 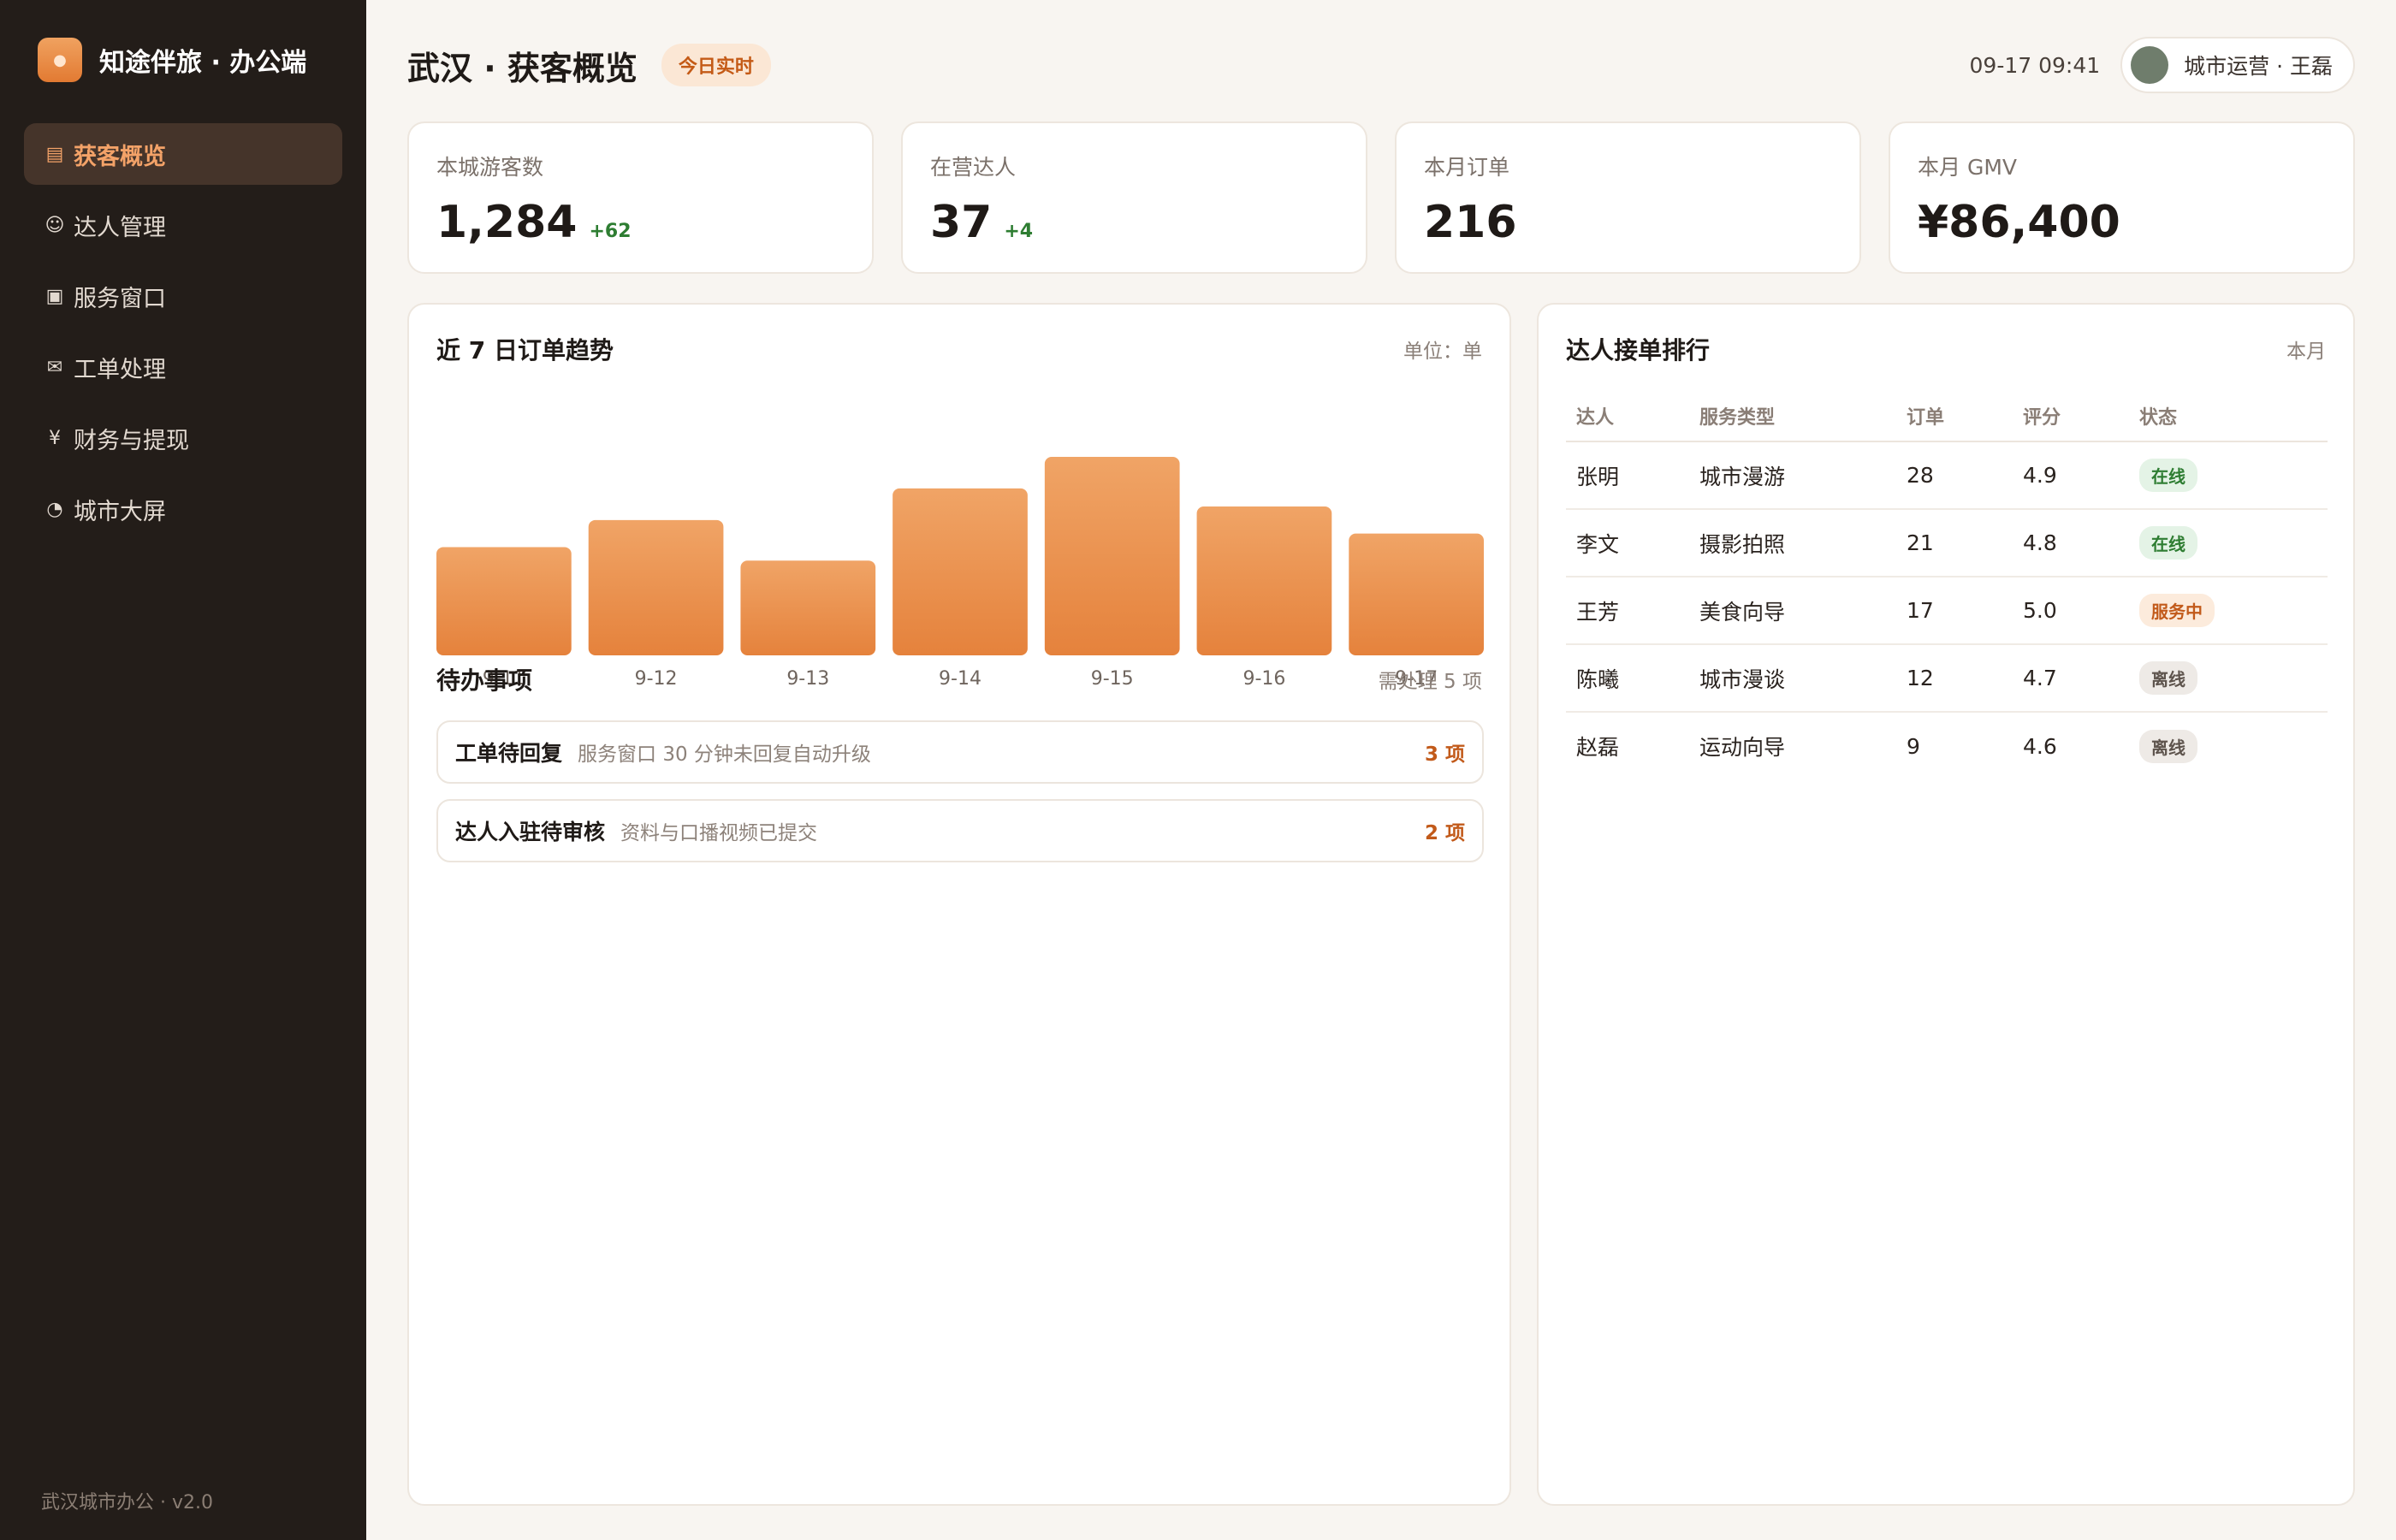 What do you see at coordinates (1628, 197) in the screenshot?
I see `kpi-card-orders: 本月订单 216` at bounding box center [1628, 197].